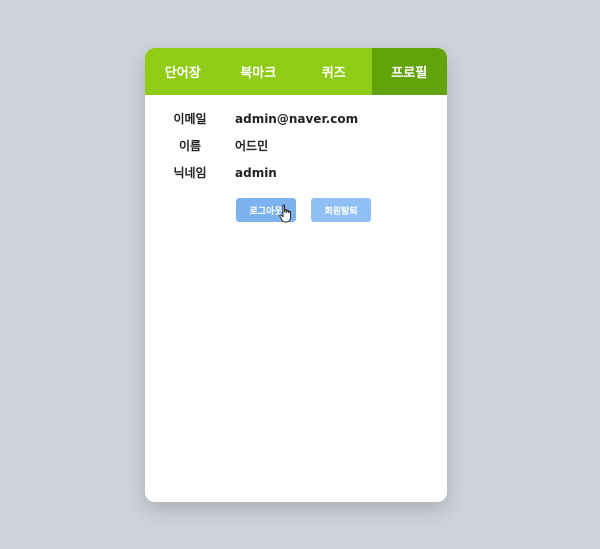 The width and height of the screenshot is (600, 549). Describe the element at coordinates (296, 172) in the screenshot. I see `nickname-row: 닉네임 admin` at that location.